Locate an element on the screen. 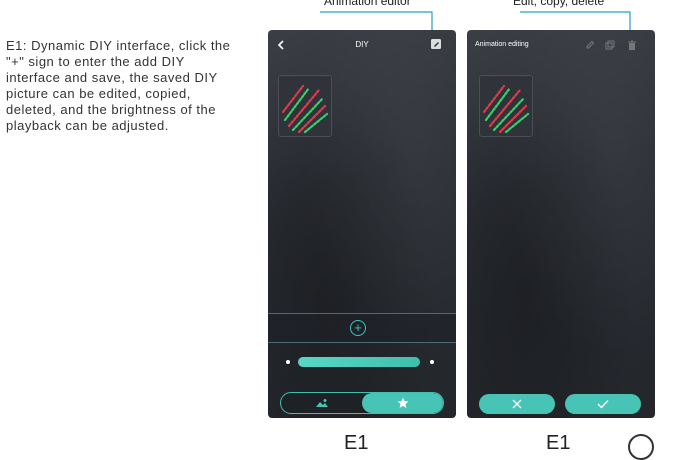 The image size is (683, 460). image-icon is located at coordinates (321, 403).